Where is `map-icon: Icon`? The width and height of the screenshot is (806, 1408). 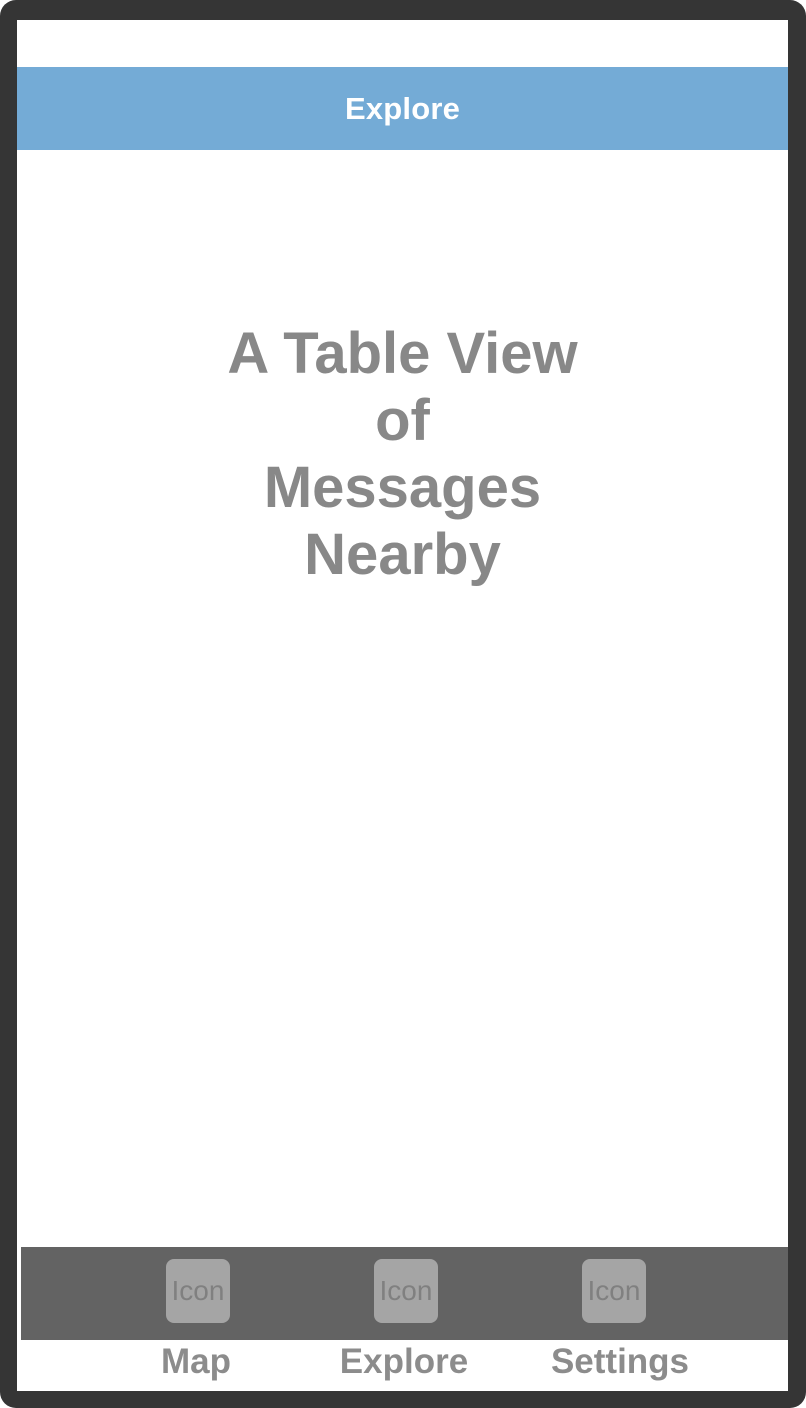
map-icon: Icon is located at coordinates (198, 1291).